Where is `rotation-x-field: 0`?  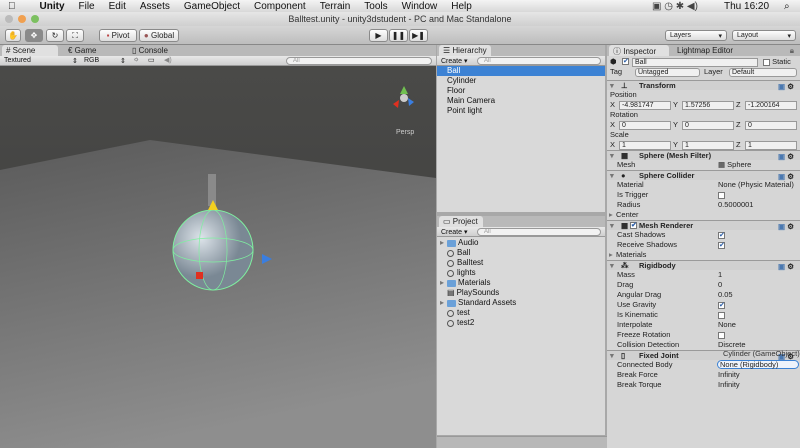
rotation-x-field: 0 is located at coordinates (645, 125).